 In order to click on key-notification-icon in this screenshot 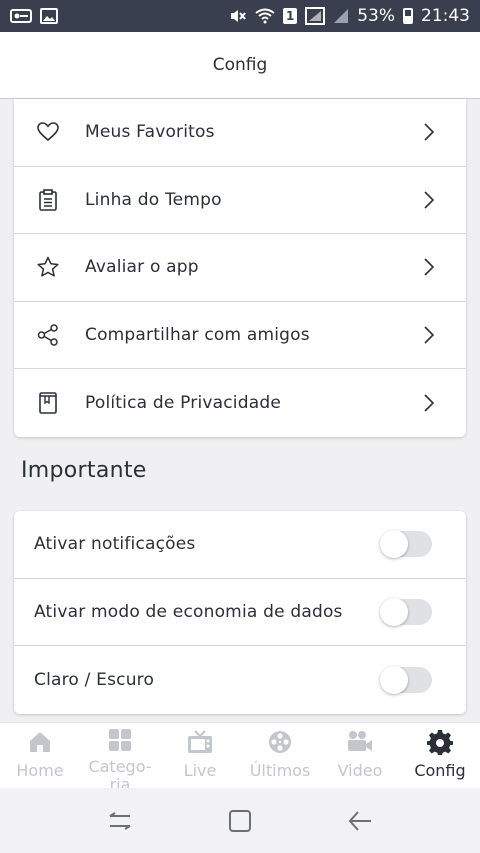, I will do `click(21, 16)`.